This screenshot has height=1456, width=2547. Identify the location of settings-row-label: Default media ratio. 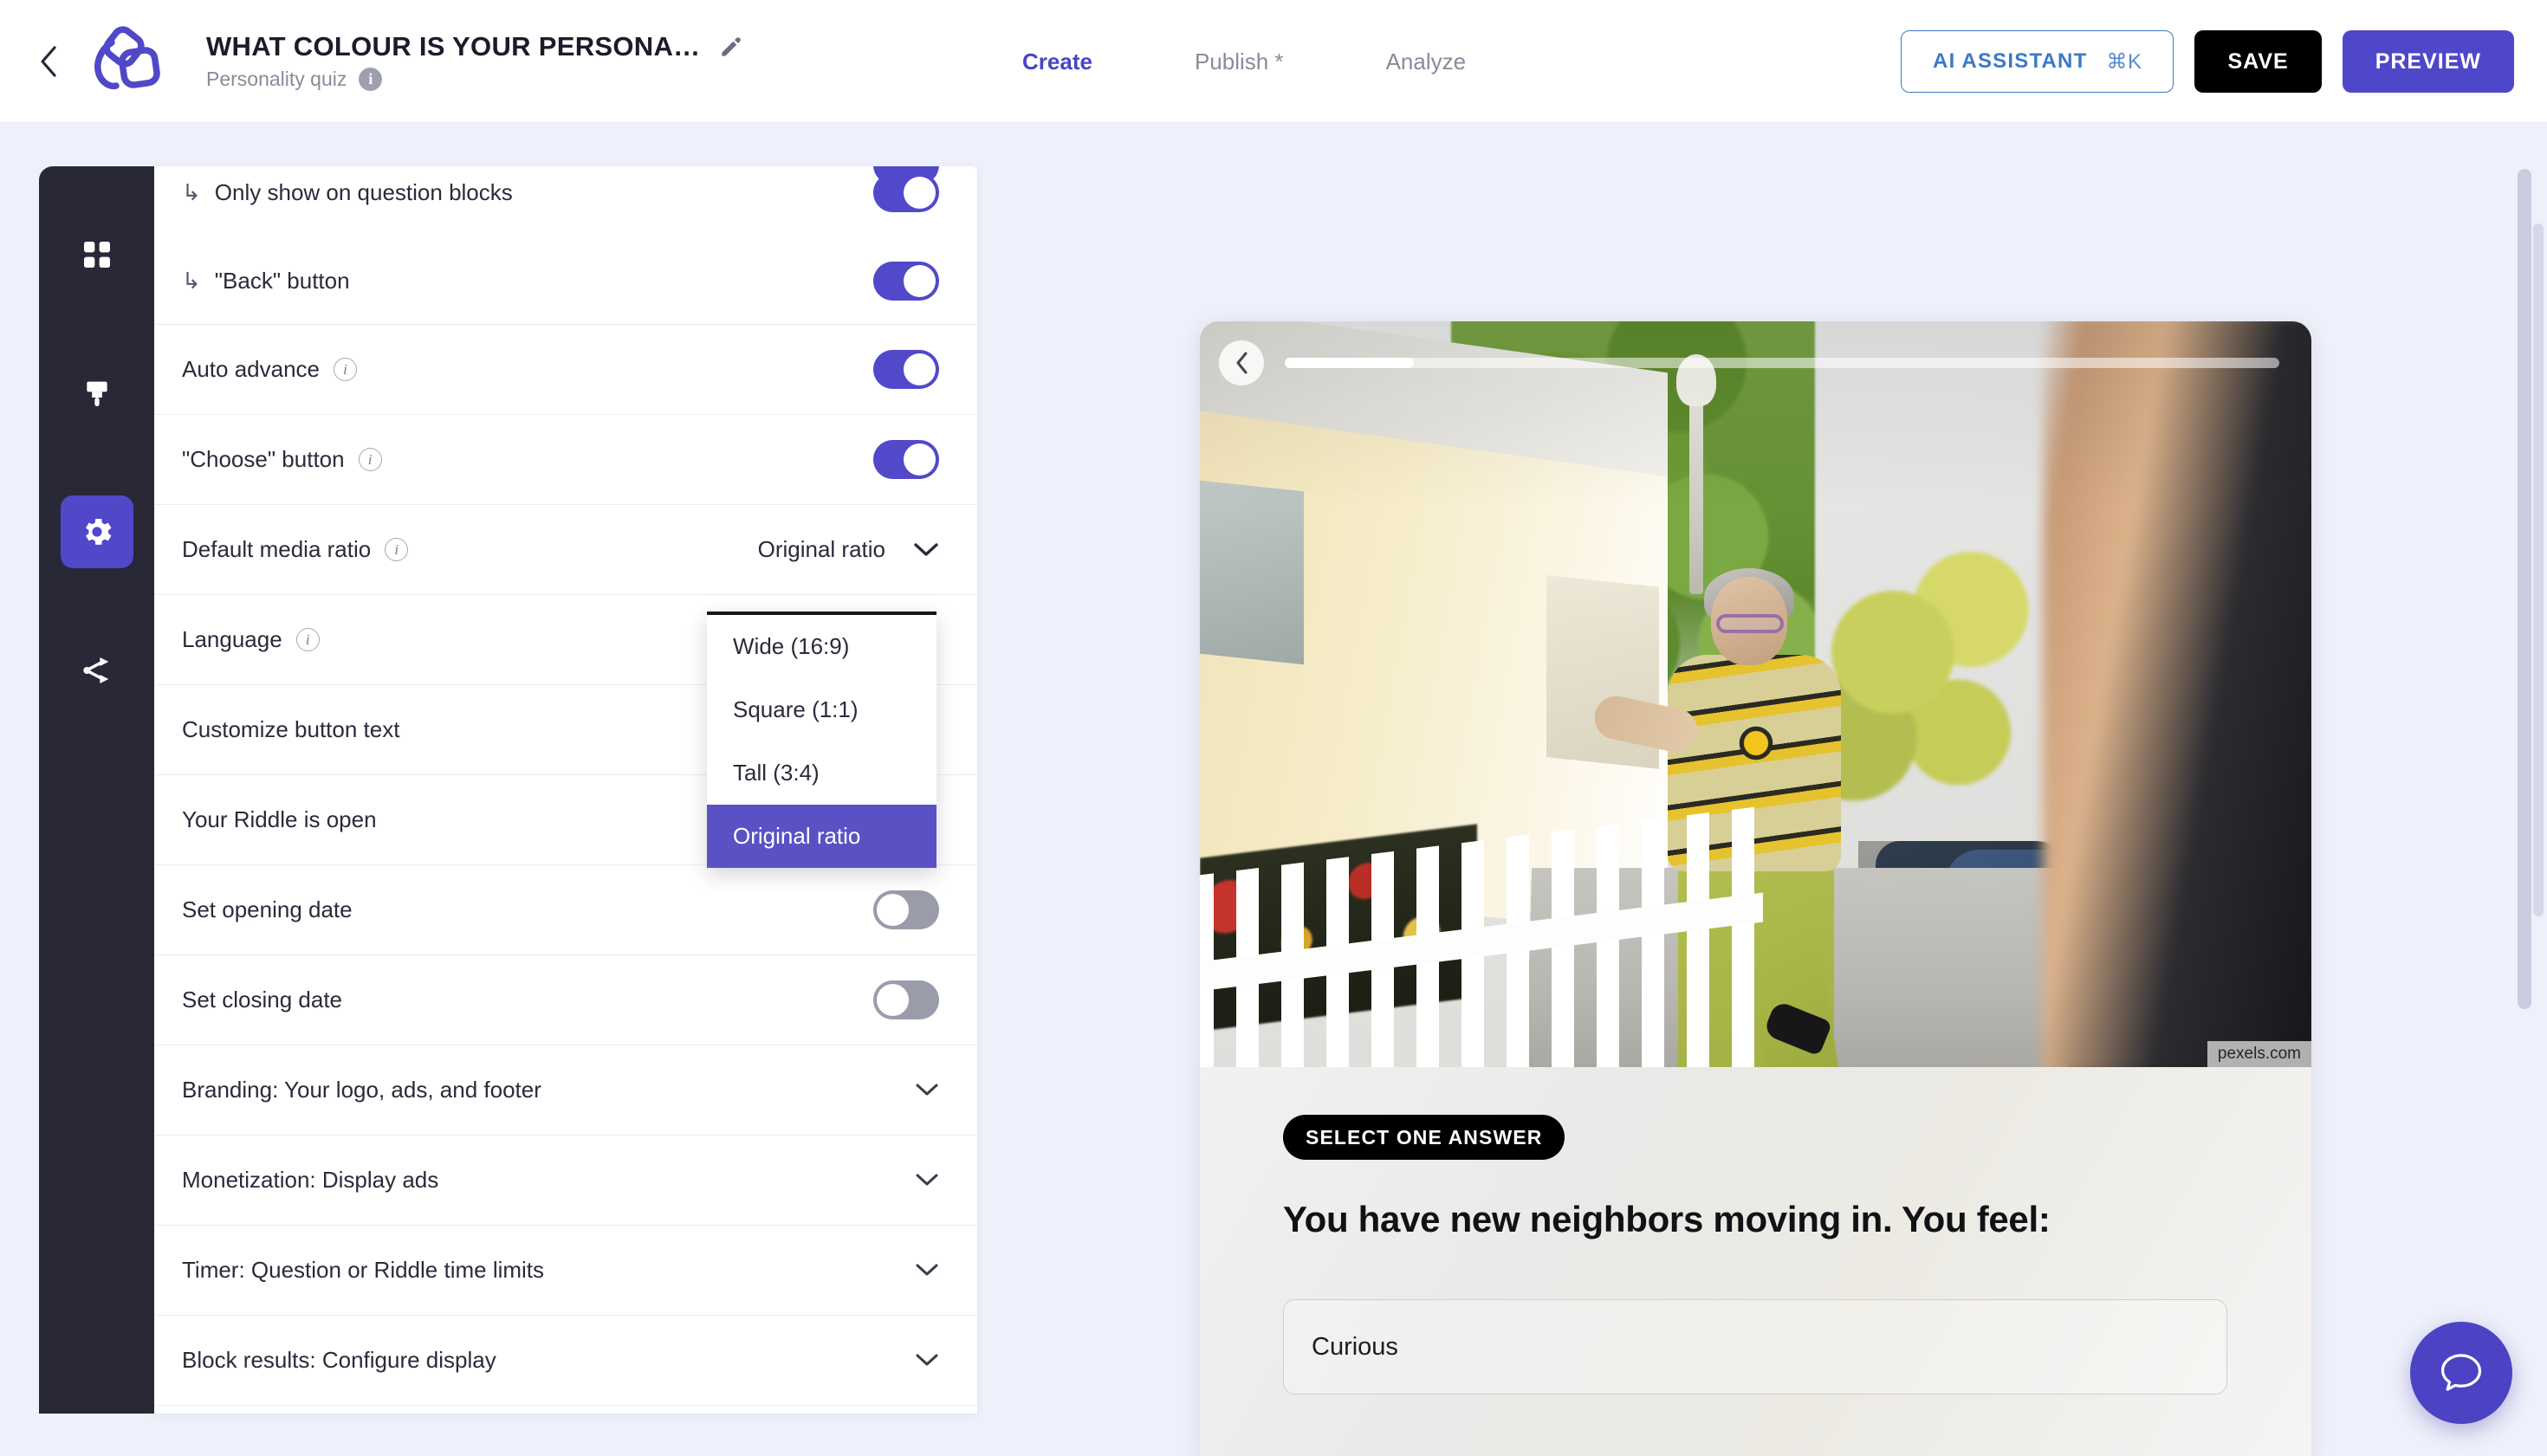
(276, 549).